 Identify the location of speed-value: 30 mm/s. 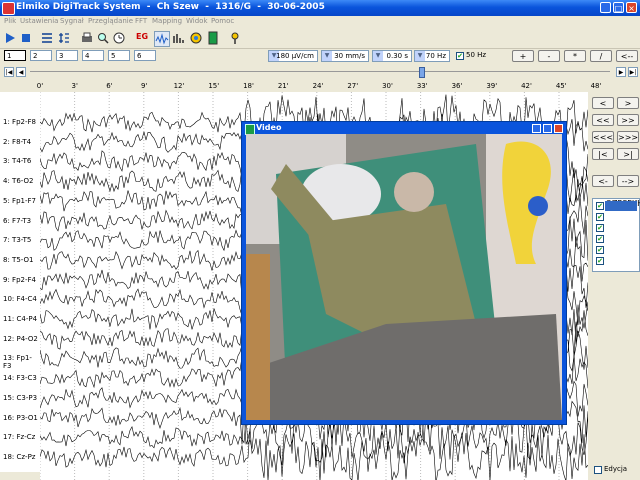
(349, 56).